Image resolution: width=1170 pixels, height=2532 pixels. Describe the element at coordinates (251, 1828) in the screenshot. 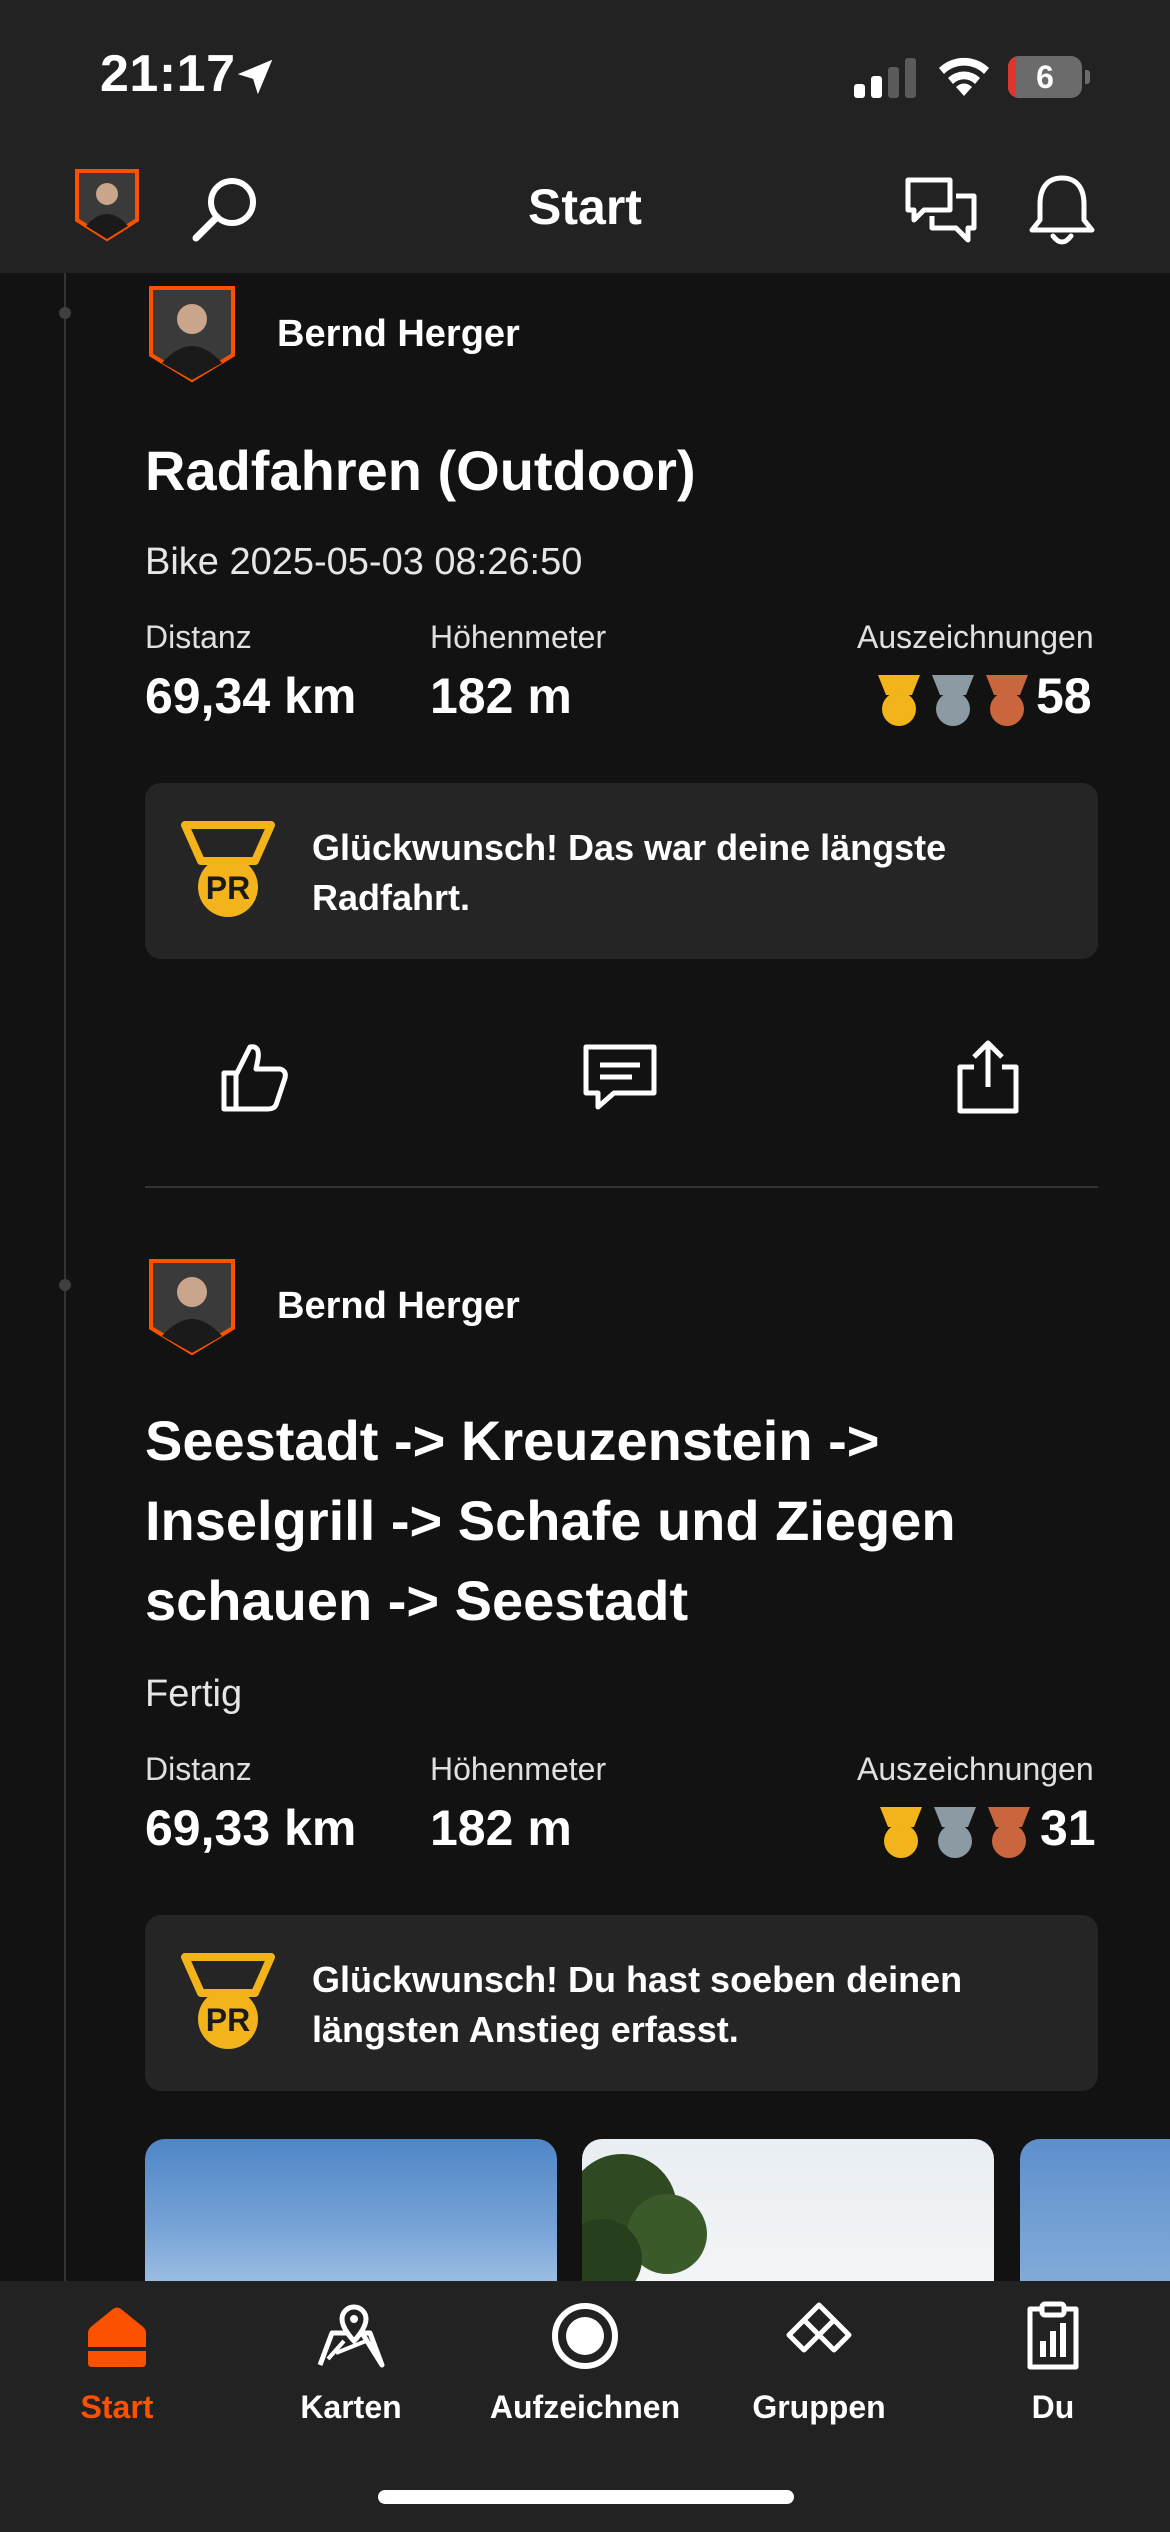

I see `stat-value-distance: 69,33 km` at that location.